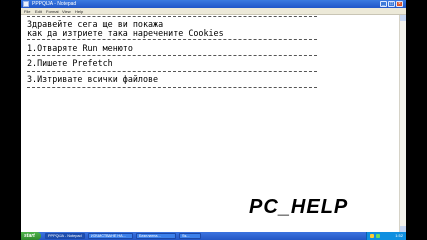 This screenshot has height=240, width=427. Describe the element at coordinates (27, 11) in the screenshot. I see `menu-file: File` at that location.